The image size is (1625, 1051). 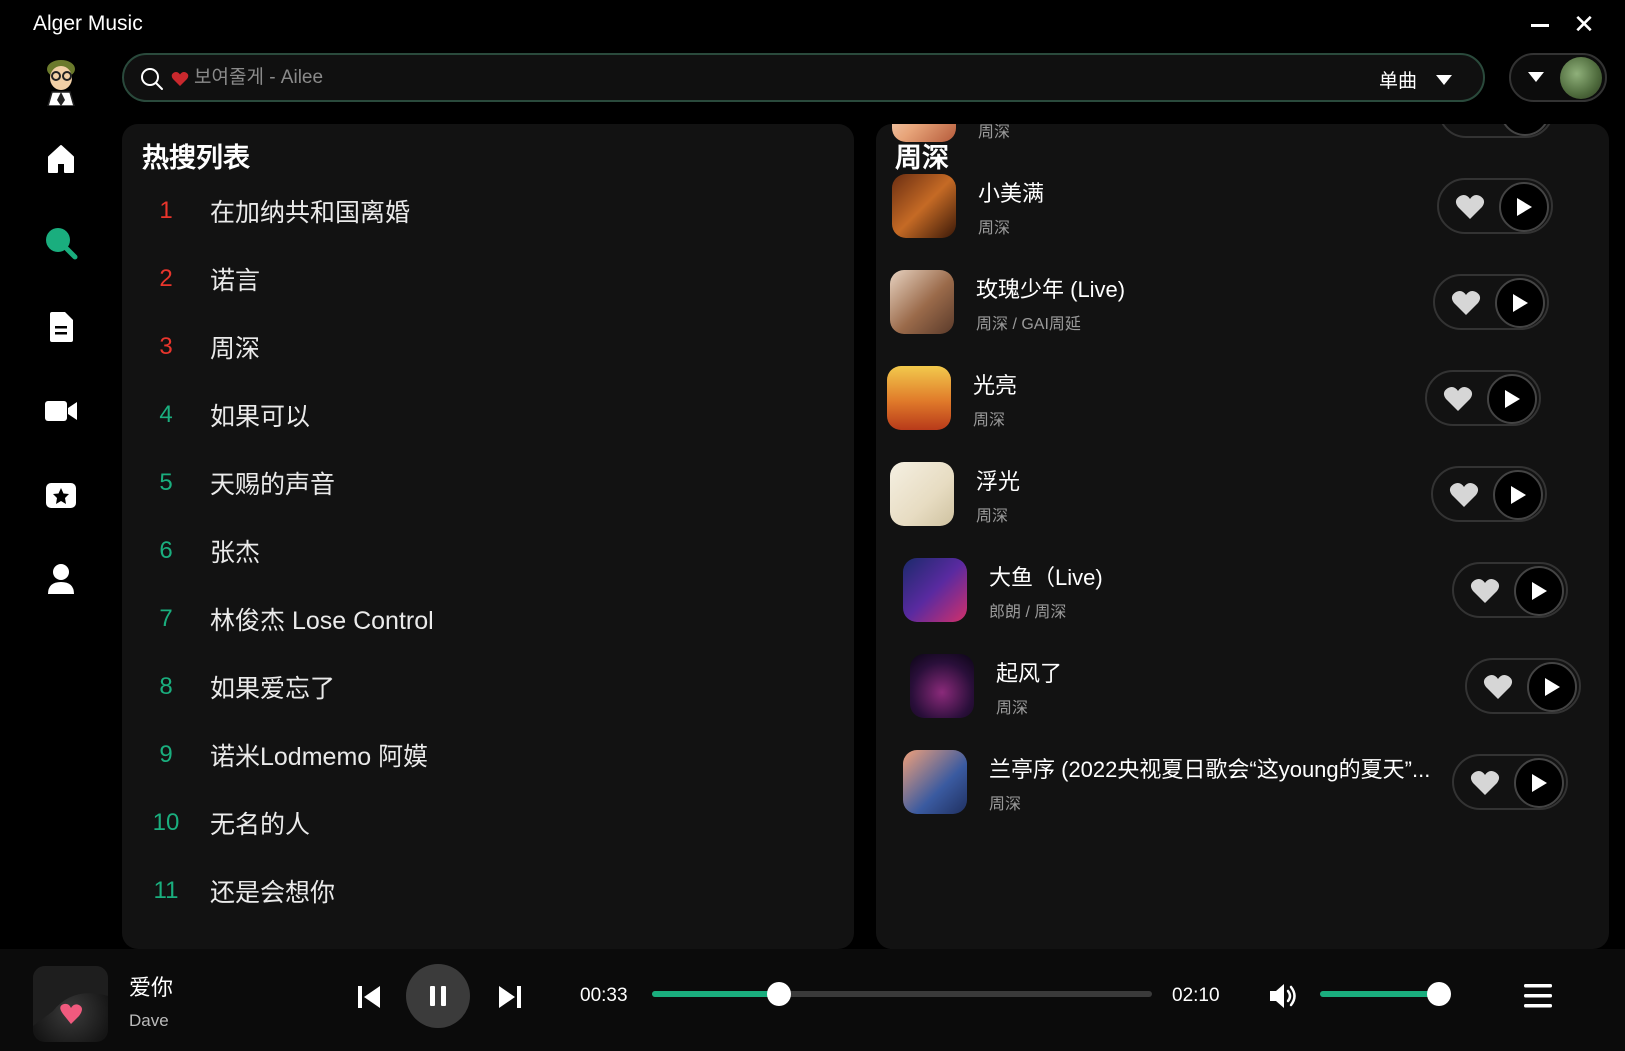 I want to click on nav-mv, so click(x=61, y=411).